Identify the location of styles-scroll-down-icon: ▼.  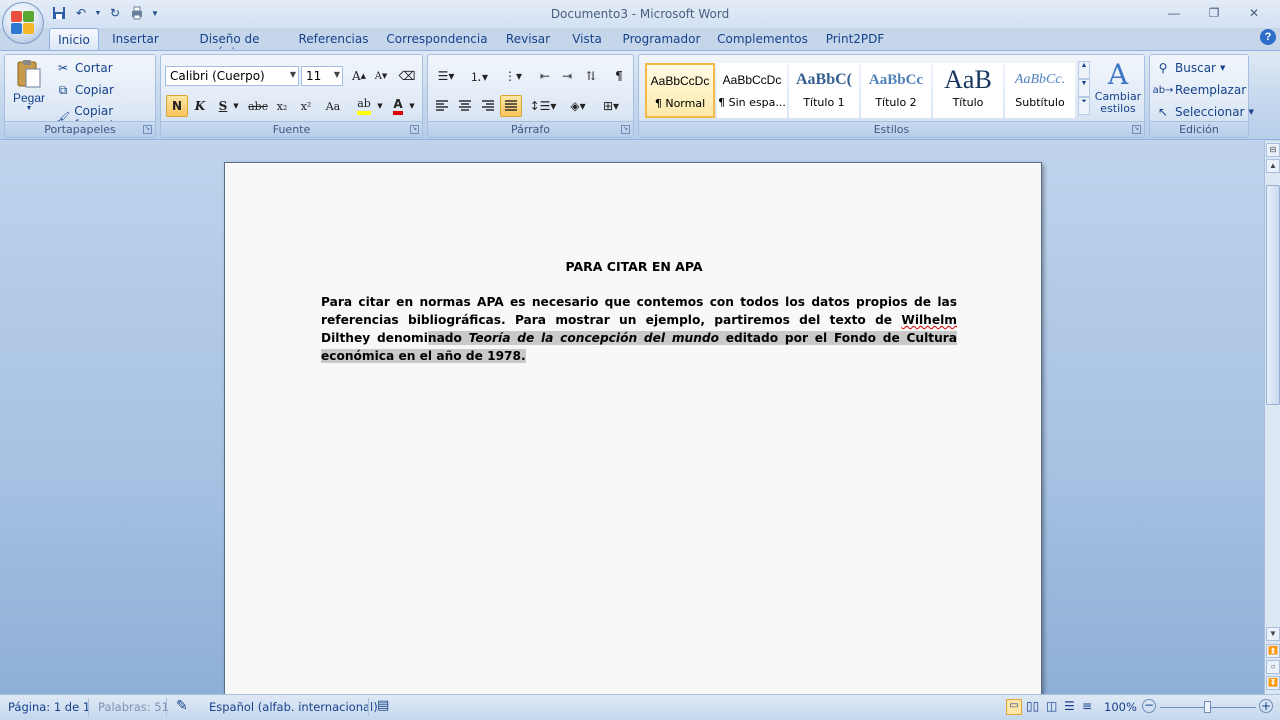
(1084, 88).